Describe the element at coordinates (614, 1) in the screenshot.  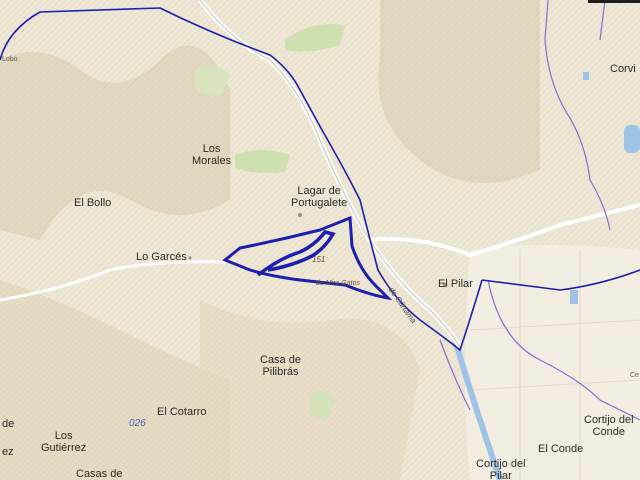
I see `map-edge-bar` at that location.